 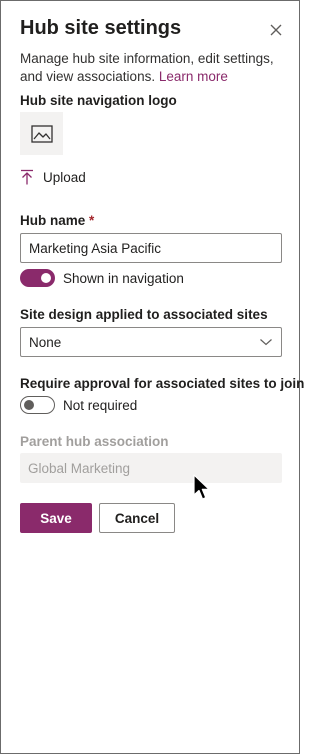 I want to click on approval-toggle, so click(x=37, y=405).